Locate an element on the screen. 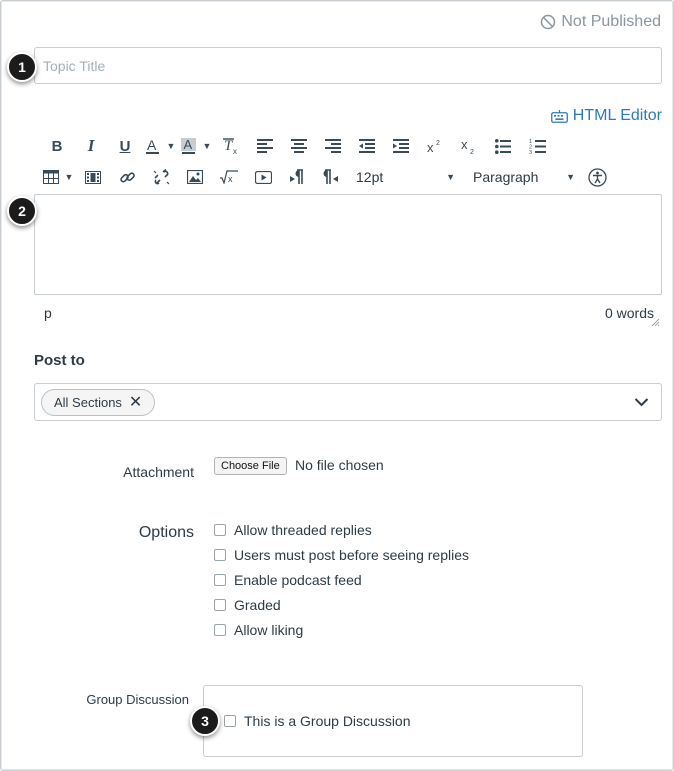 This screenshot has height=771, width=674. editor-toolbar-row-1: B I U A ▼ A ▼ Tx x2 x2 123 is located at coordinates (297, 146).